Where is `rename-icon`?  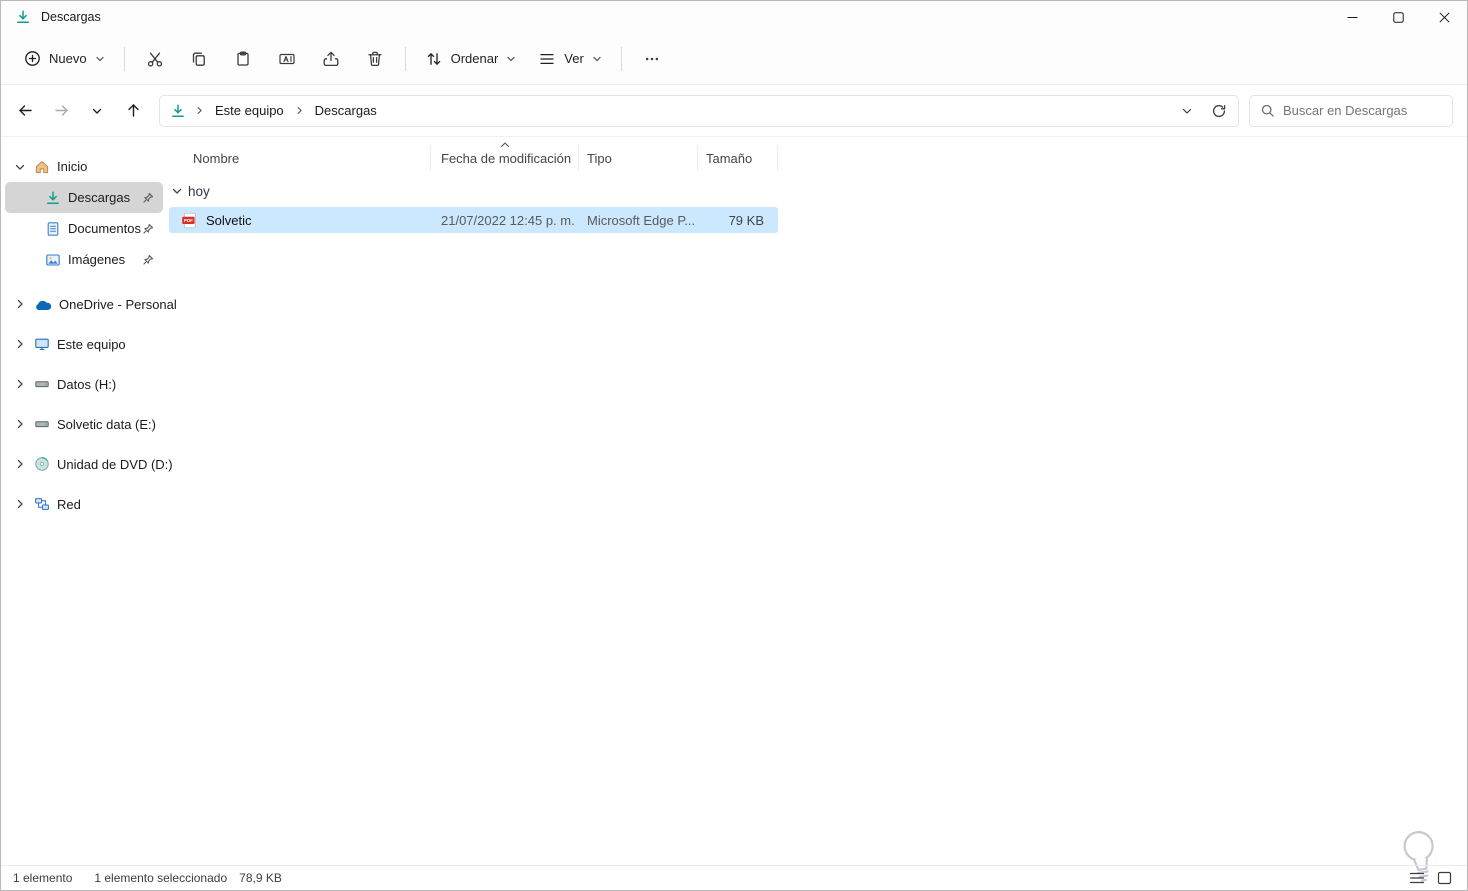 rename-icon is located at coordinates (287, 59).